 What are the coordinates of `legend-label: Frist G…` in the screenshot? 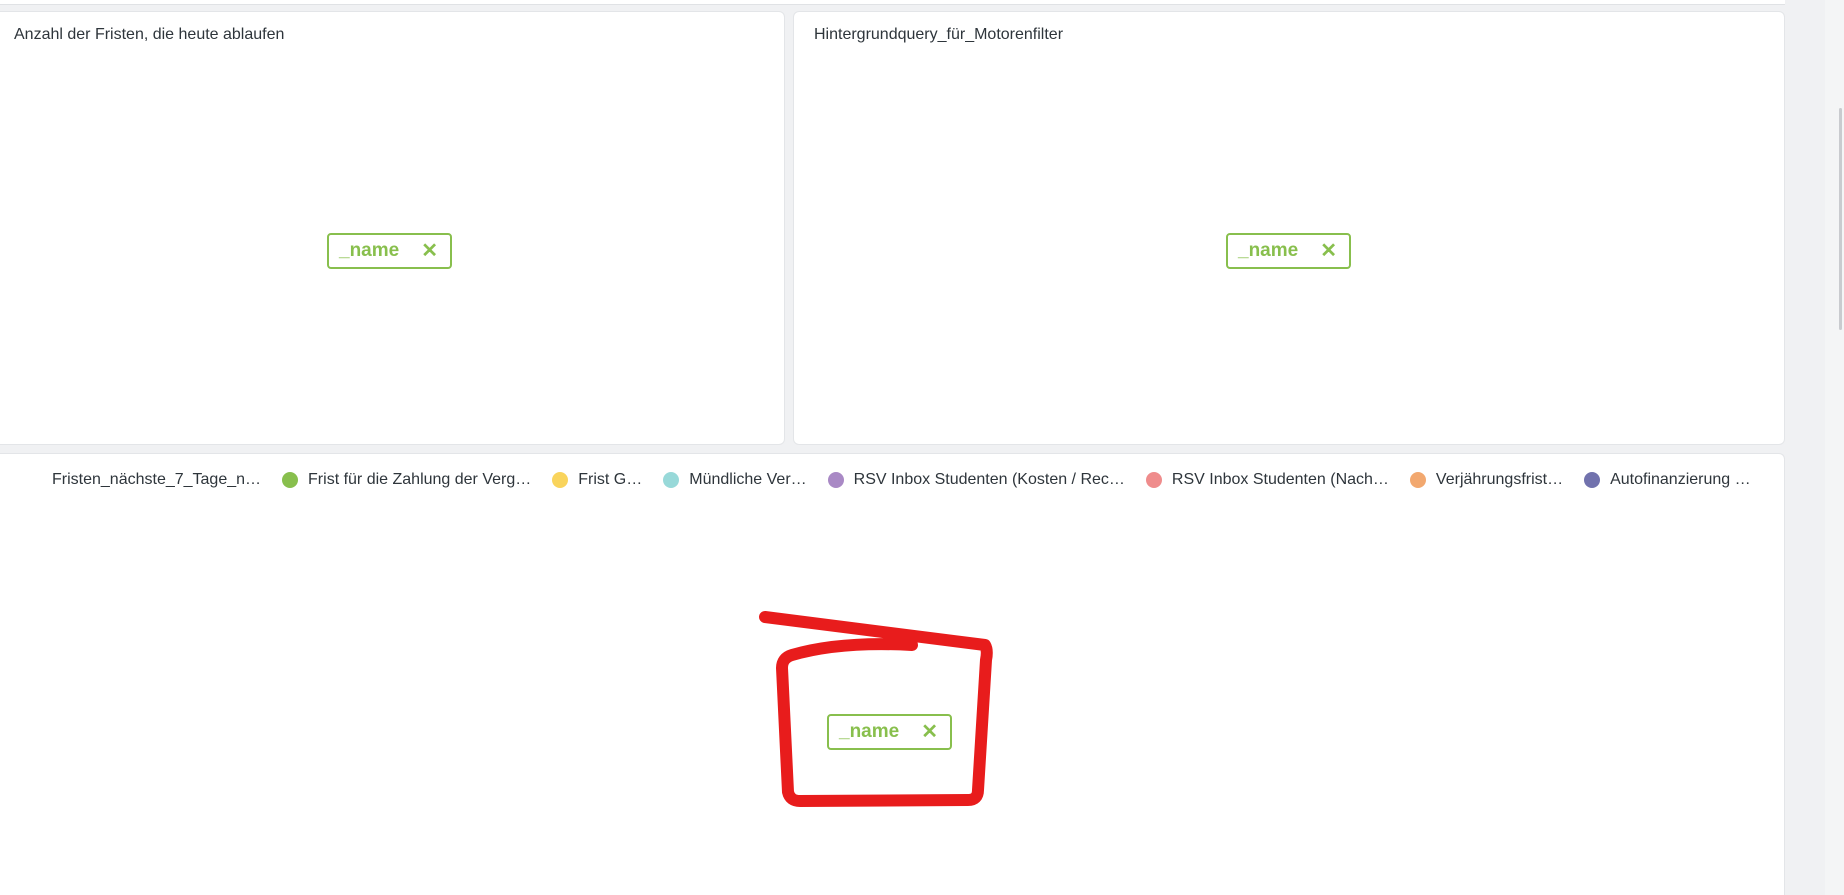 It's located at (610, 479).